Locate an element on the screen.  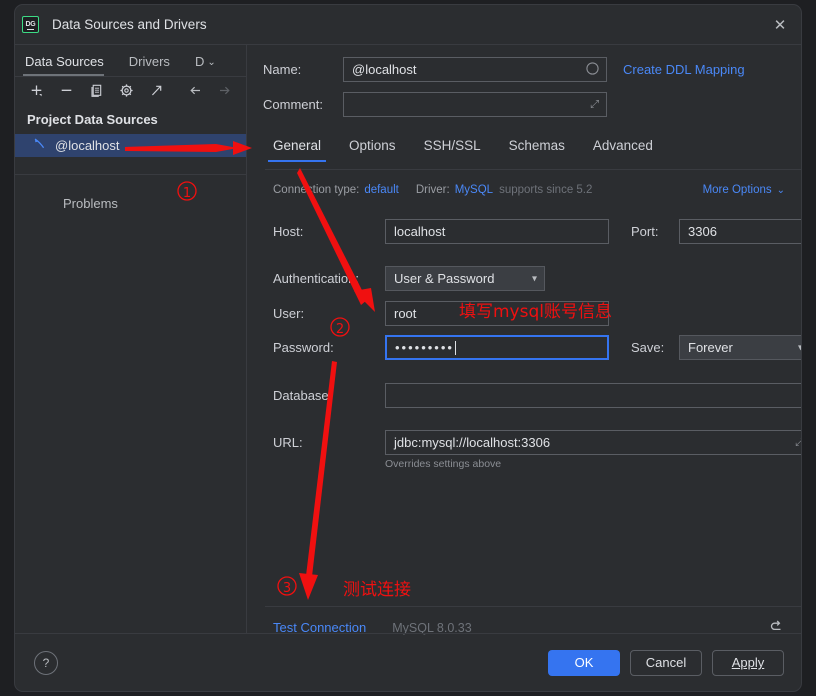
comment-label: Comment: is located at coordinates (293, 104).